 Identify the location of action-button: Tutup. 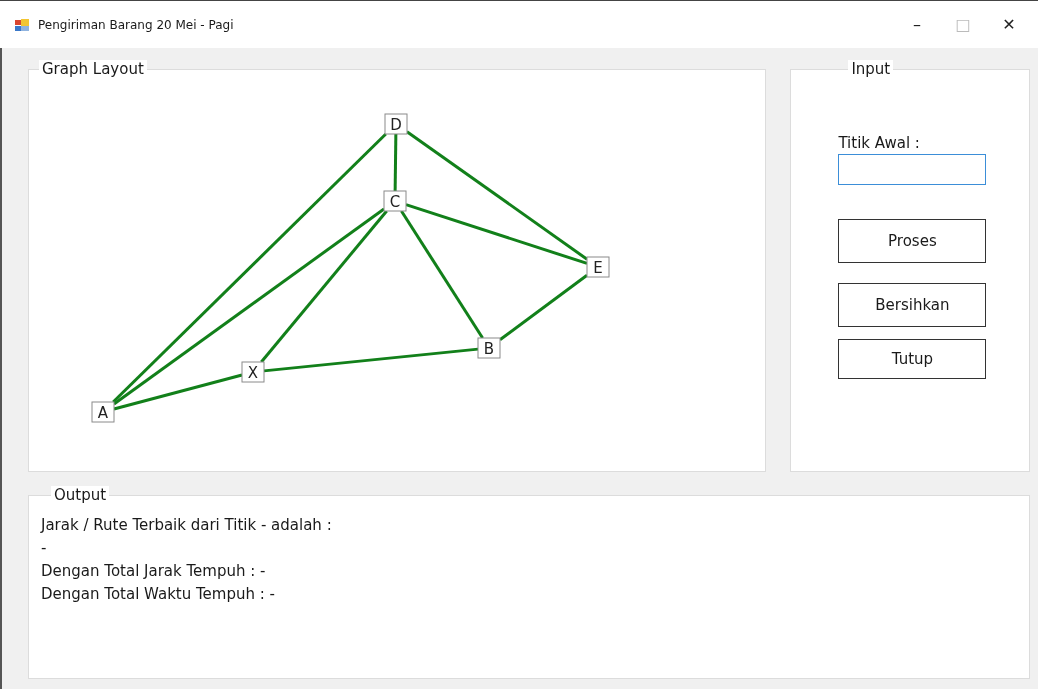
(912, 359).